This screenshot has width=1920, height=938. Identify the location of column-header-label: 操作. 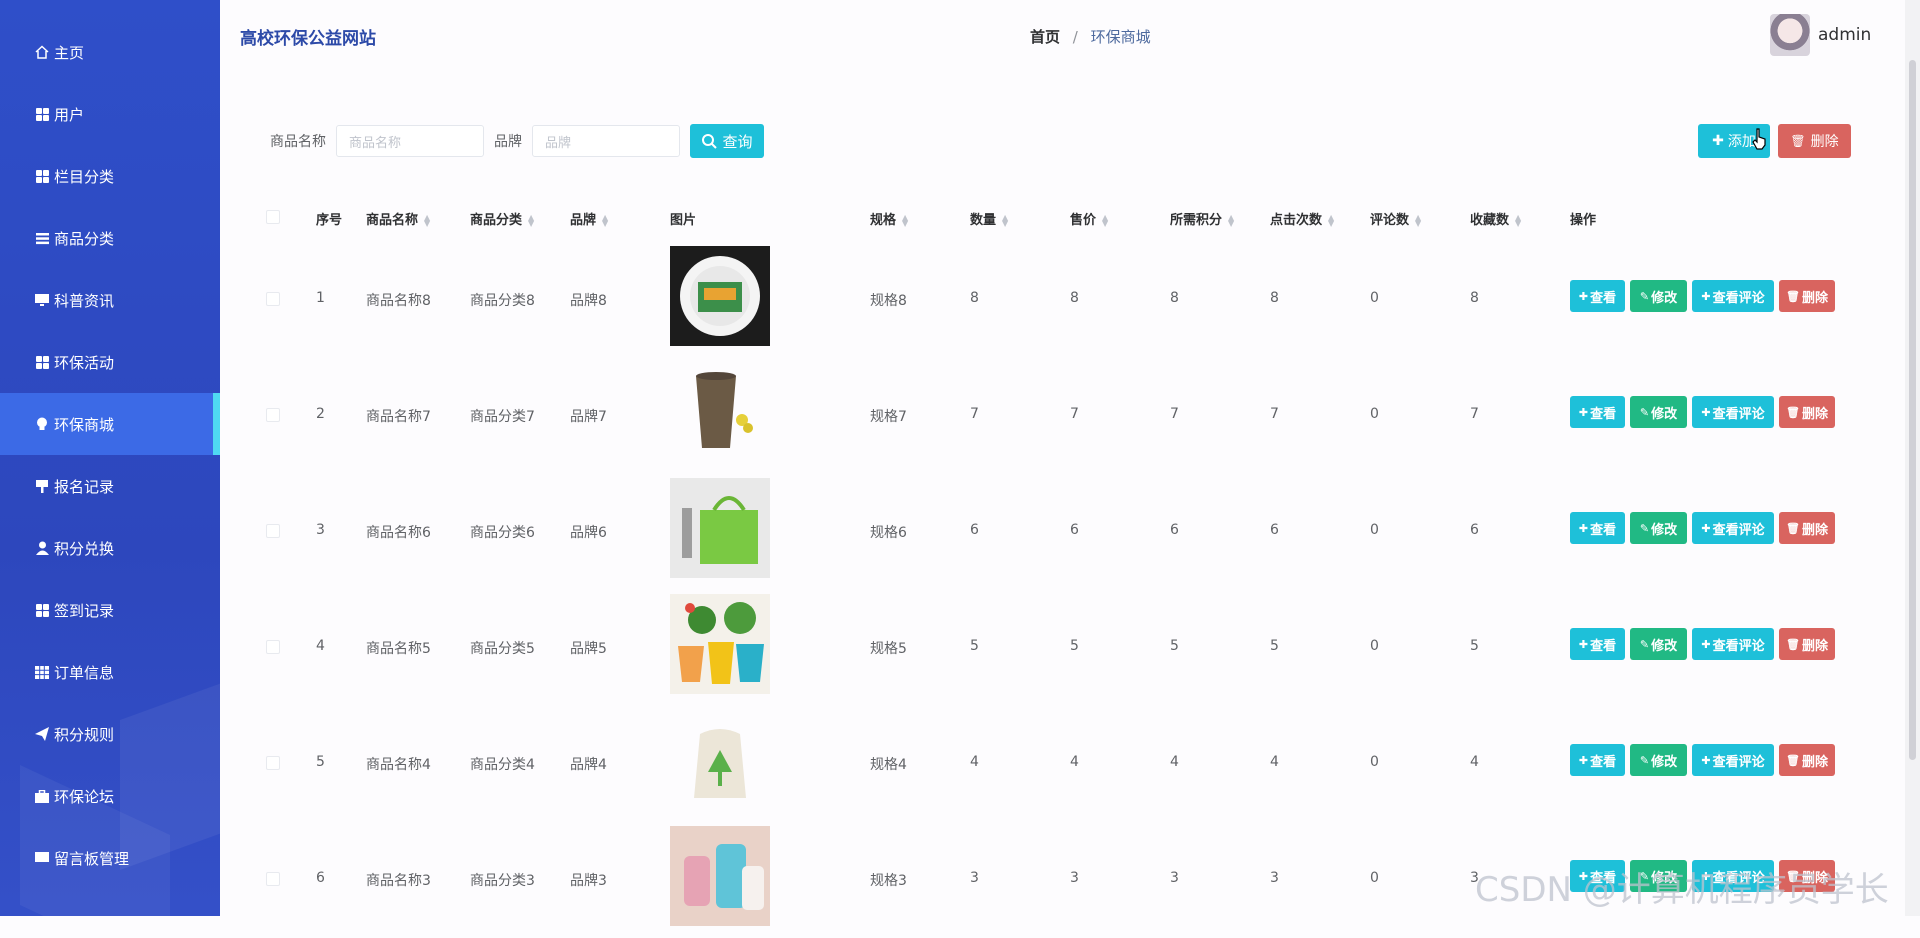
(1583, 220).